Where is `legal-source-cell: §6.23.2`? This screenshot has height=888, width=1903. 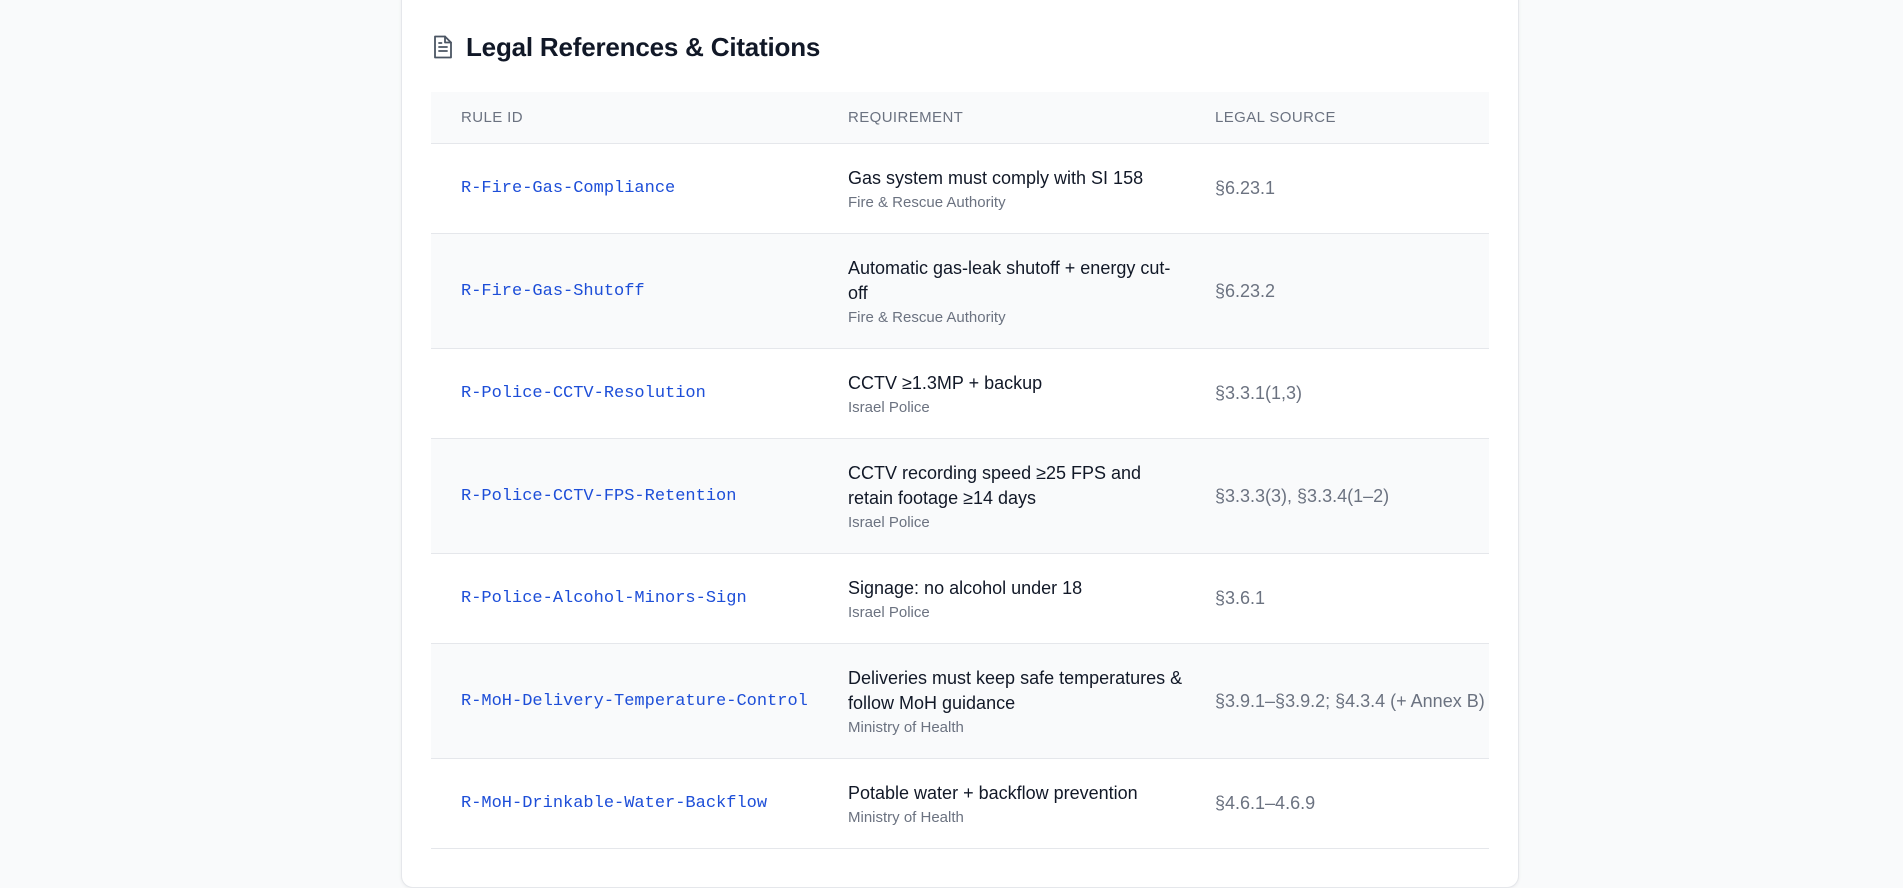
legal-source-cell: §6.23.2 is located at coordinates (1337, 291).